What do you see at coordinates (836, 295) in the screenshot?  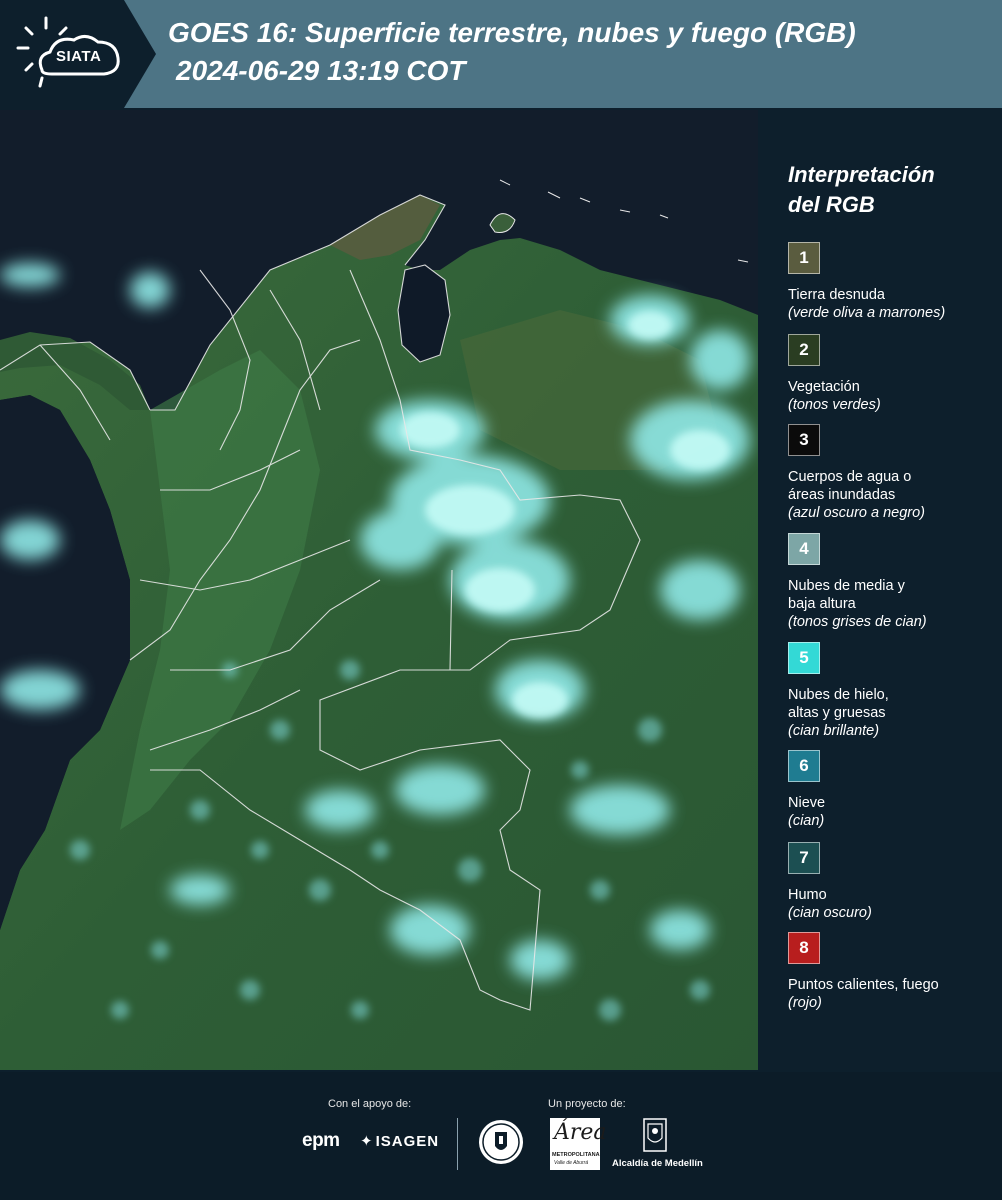 I see `legend-label: Tierra desnuda` at bounding box center [836, 295].